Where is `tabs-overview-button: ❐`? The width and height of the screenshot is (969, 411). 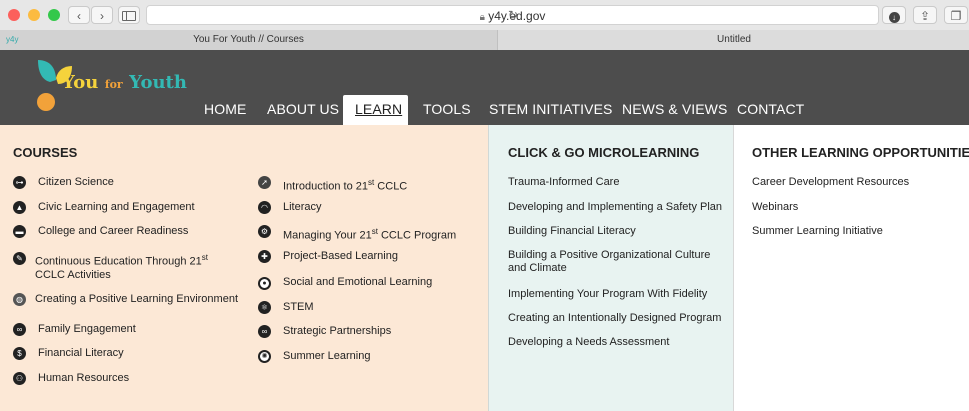
tabs-overview-button: ❐ is located at coordinates (956, 15).